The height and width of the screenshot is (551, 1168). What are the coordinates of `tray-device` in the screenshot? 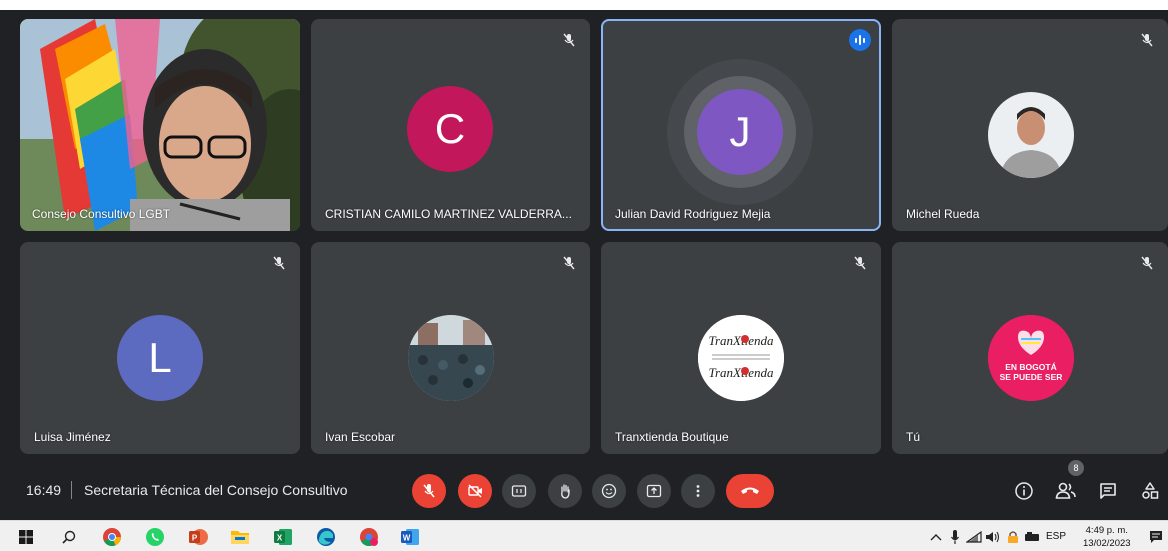 It's located at (1032, 537).